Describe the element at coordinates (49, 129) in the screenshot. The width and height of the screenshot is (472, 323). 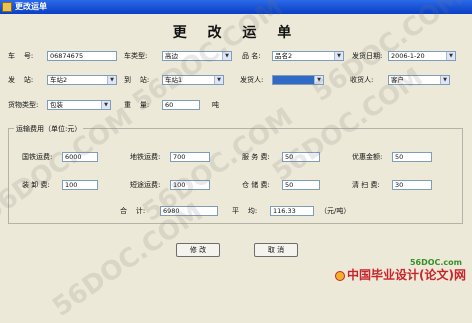
I see `transport-fees-title: 运输费用（单位:元）` at that location.